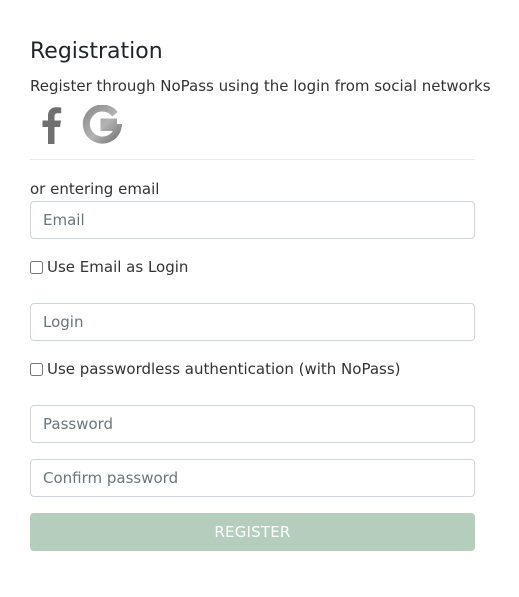 This screenshot has height=597, width=519. Describe the element at coordinates (118, 267) in the screenshot. I see `use-email-as-login-label: Use Email as Login` at that location.